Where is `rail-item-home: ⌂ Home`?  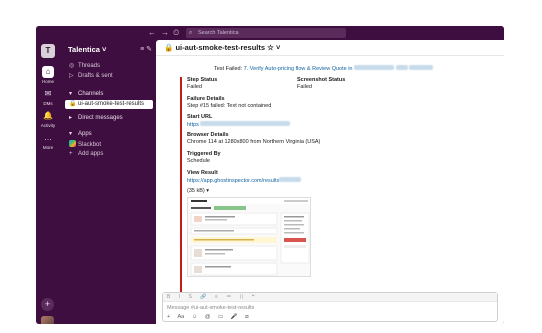
rail-item-home: ⌂ Home is located at coordinates (48, 75).